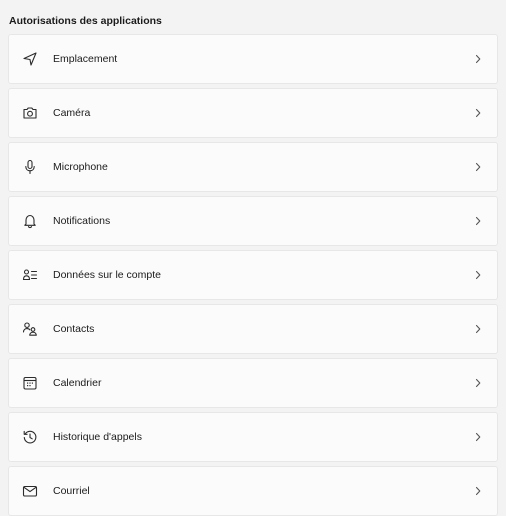 Image resolution: width=506 pixels, height=516 pixels. What do you see at coordinates (71, 491) in the screenshot?
I see `permission-label: Courriel` at bounding box center [71, 491].